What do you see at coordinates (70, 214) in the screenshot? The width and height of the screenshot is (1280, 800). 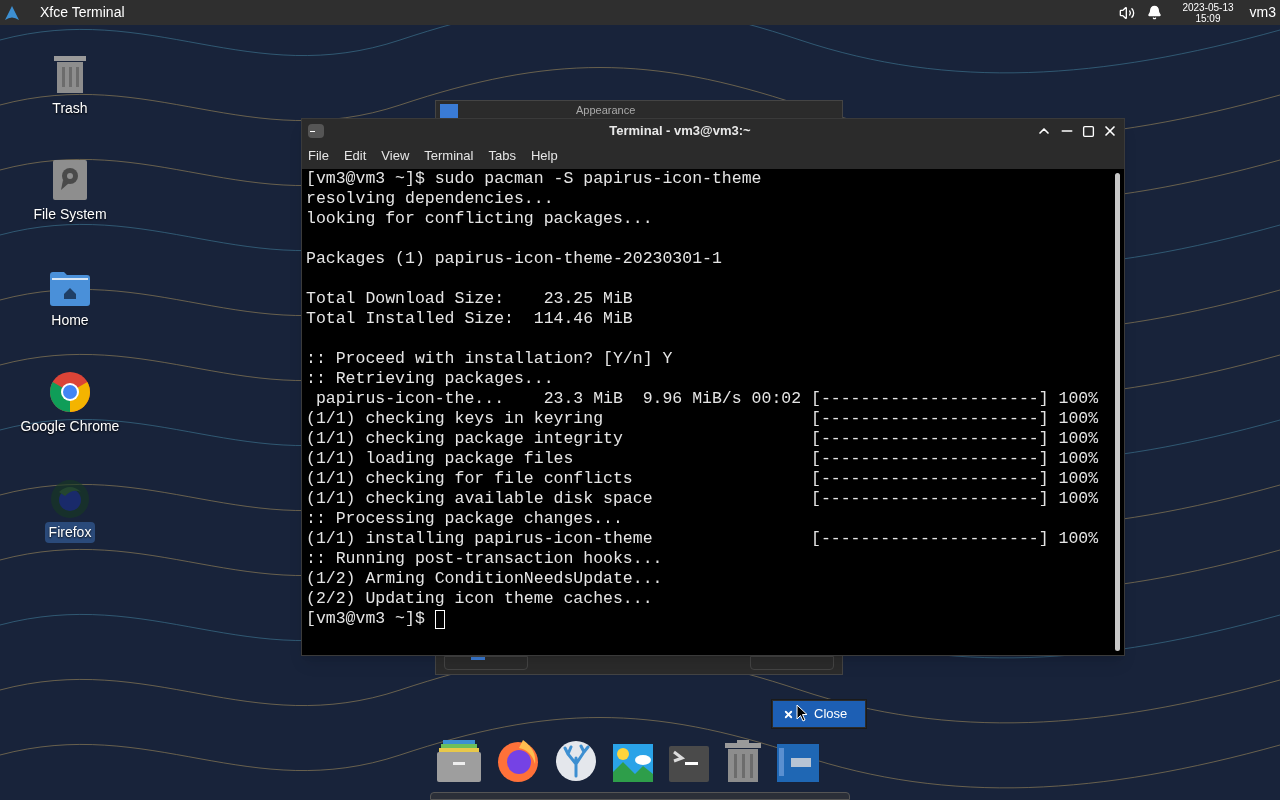 I see `desktop-icon-label: File System` at bounding box center [70, 214].